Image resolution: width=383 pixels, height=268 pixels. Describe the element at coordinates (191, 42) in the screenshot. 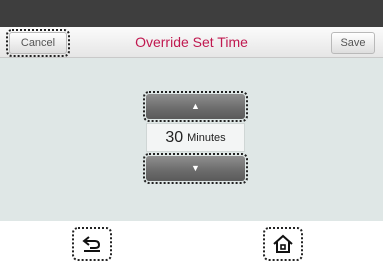

I see `header-bar: Override Set Time Cancel Save` at that location.